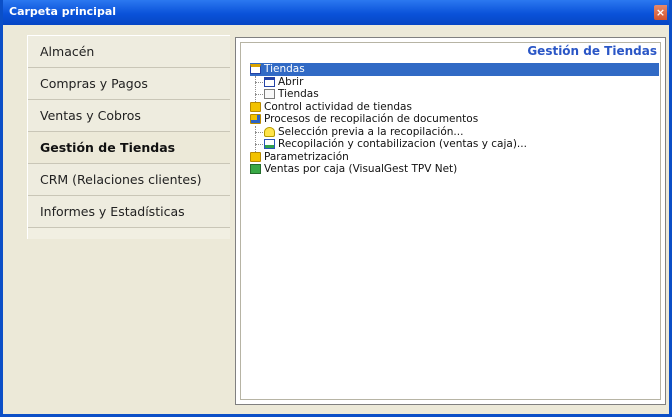 This screenshot has width=672, height=417. Describe the element at coordinates (269, 131) in the screenshot. I see `lightbulb-icon` at that location.